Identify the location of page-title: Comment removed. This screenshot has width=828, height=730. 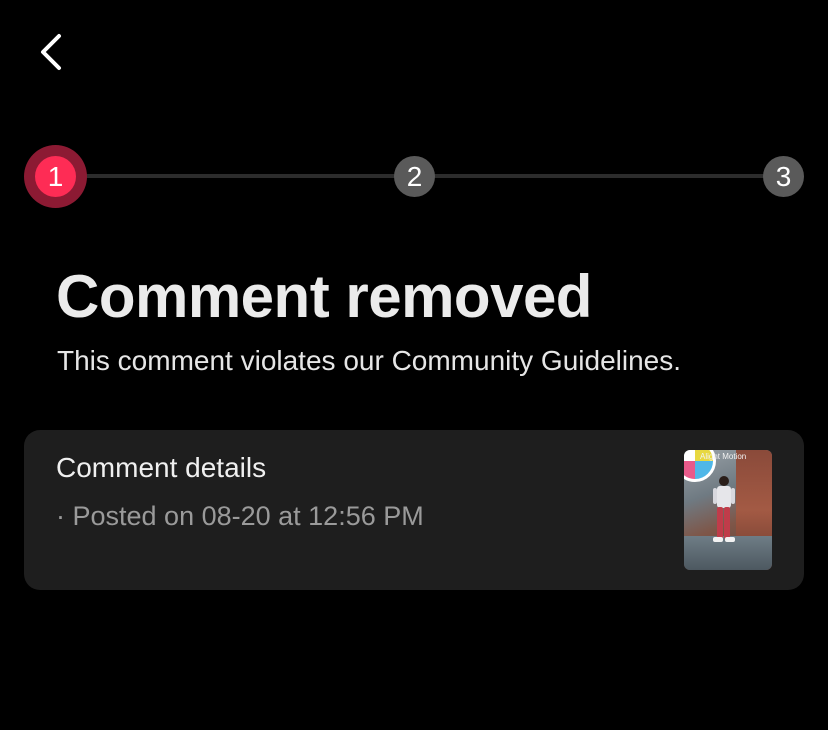
(324, 296).